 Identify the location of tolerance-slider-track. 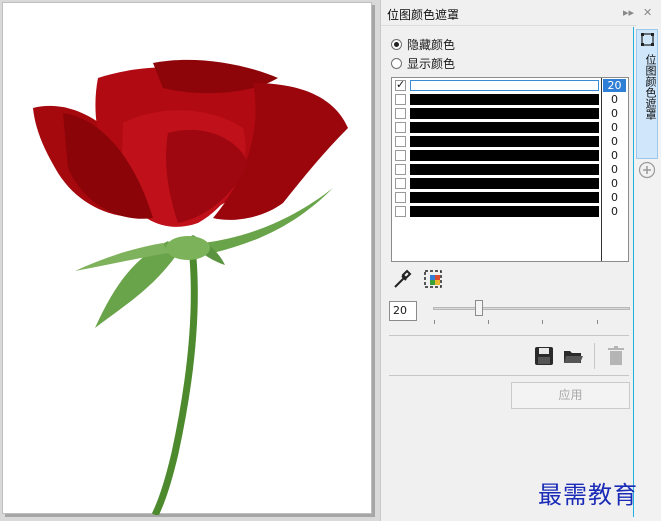
(531, 308).